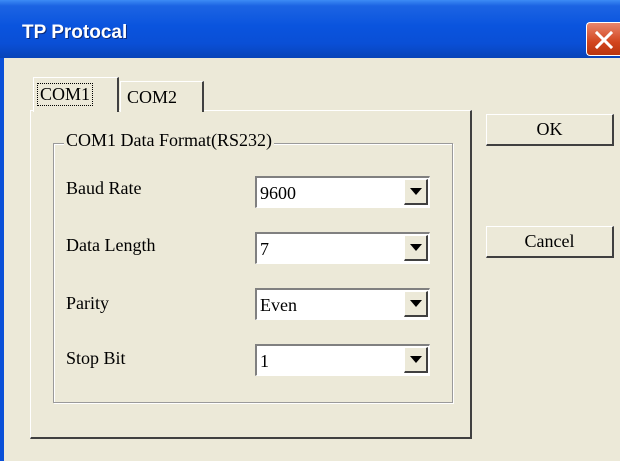 This screenshot has height=461, width=620. I want to click on stop-bit-value: 1, so click(264, 361).